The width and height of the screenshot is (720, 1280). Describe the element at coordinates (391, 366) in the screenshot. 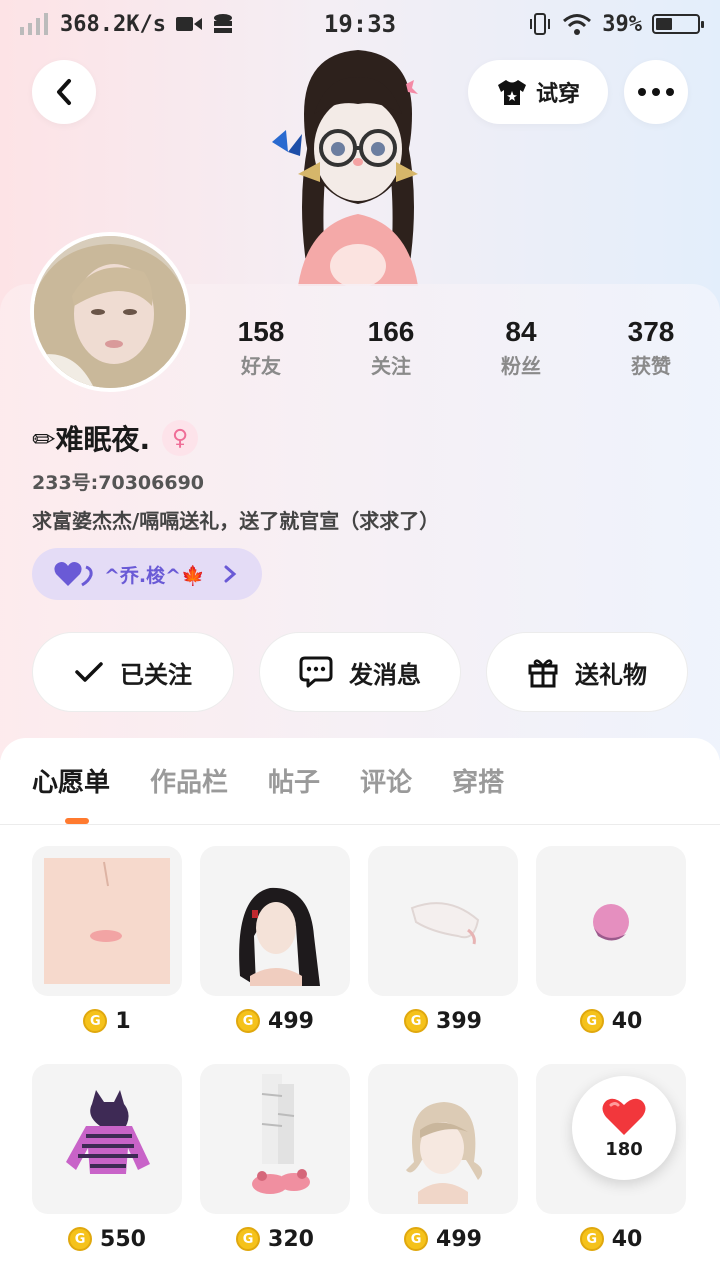

I see `stat-label: 关注` at that location.